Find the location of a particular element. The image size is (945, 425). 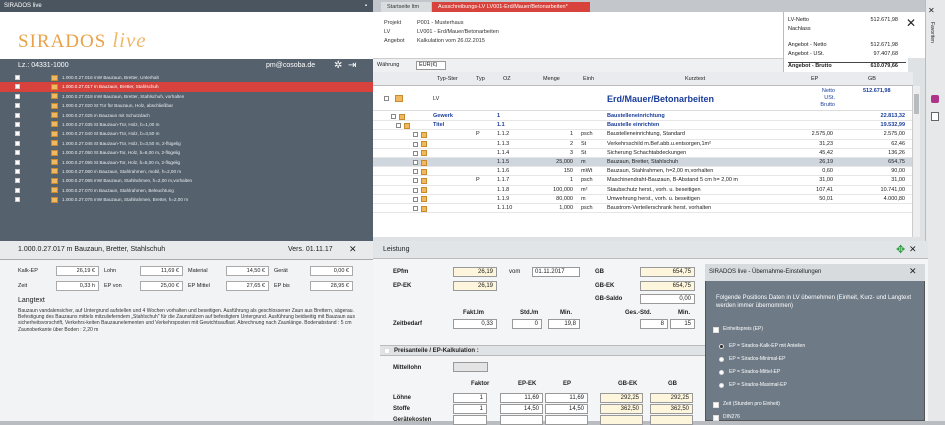

lv-row: Titel 1.1 Baustelle einrichten 19.532,99 is located at coordinates (643, 126).